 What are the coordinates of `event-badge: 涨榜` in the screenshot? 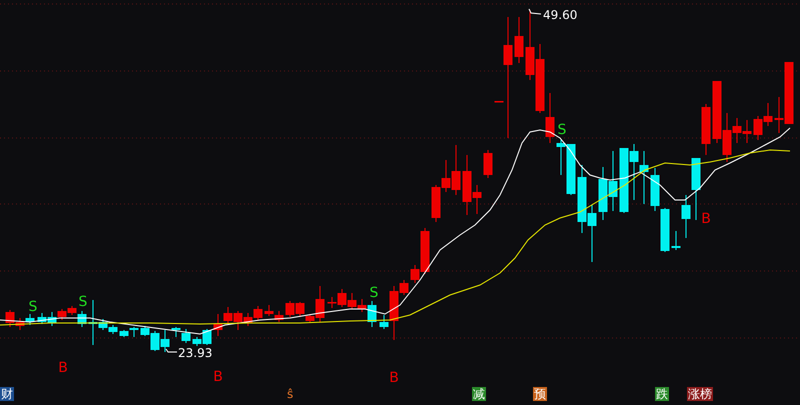 It's located at (700, 394).